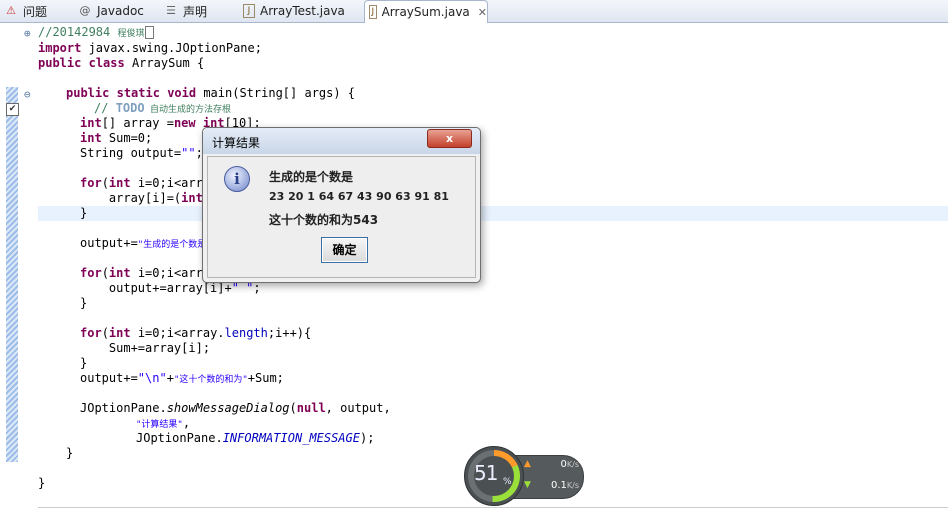 Image resolution: width=948 pixels, height=512 pixels. Describe the element at coordinates (120, 11) in the screenshot. I see `tab-label: Javadoc` at that location.